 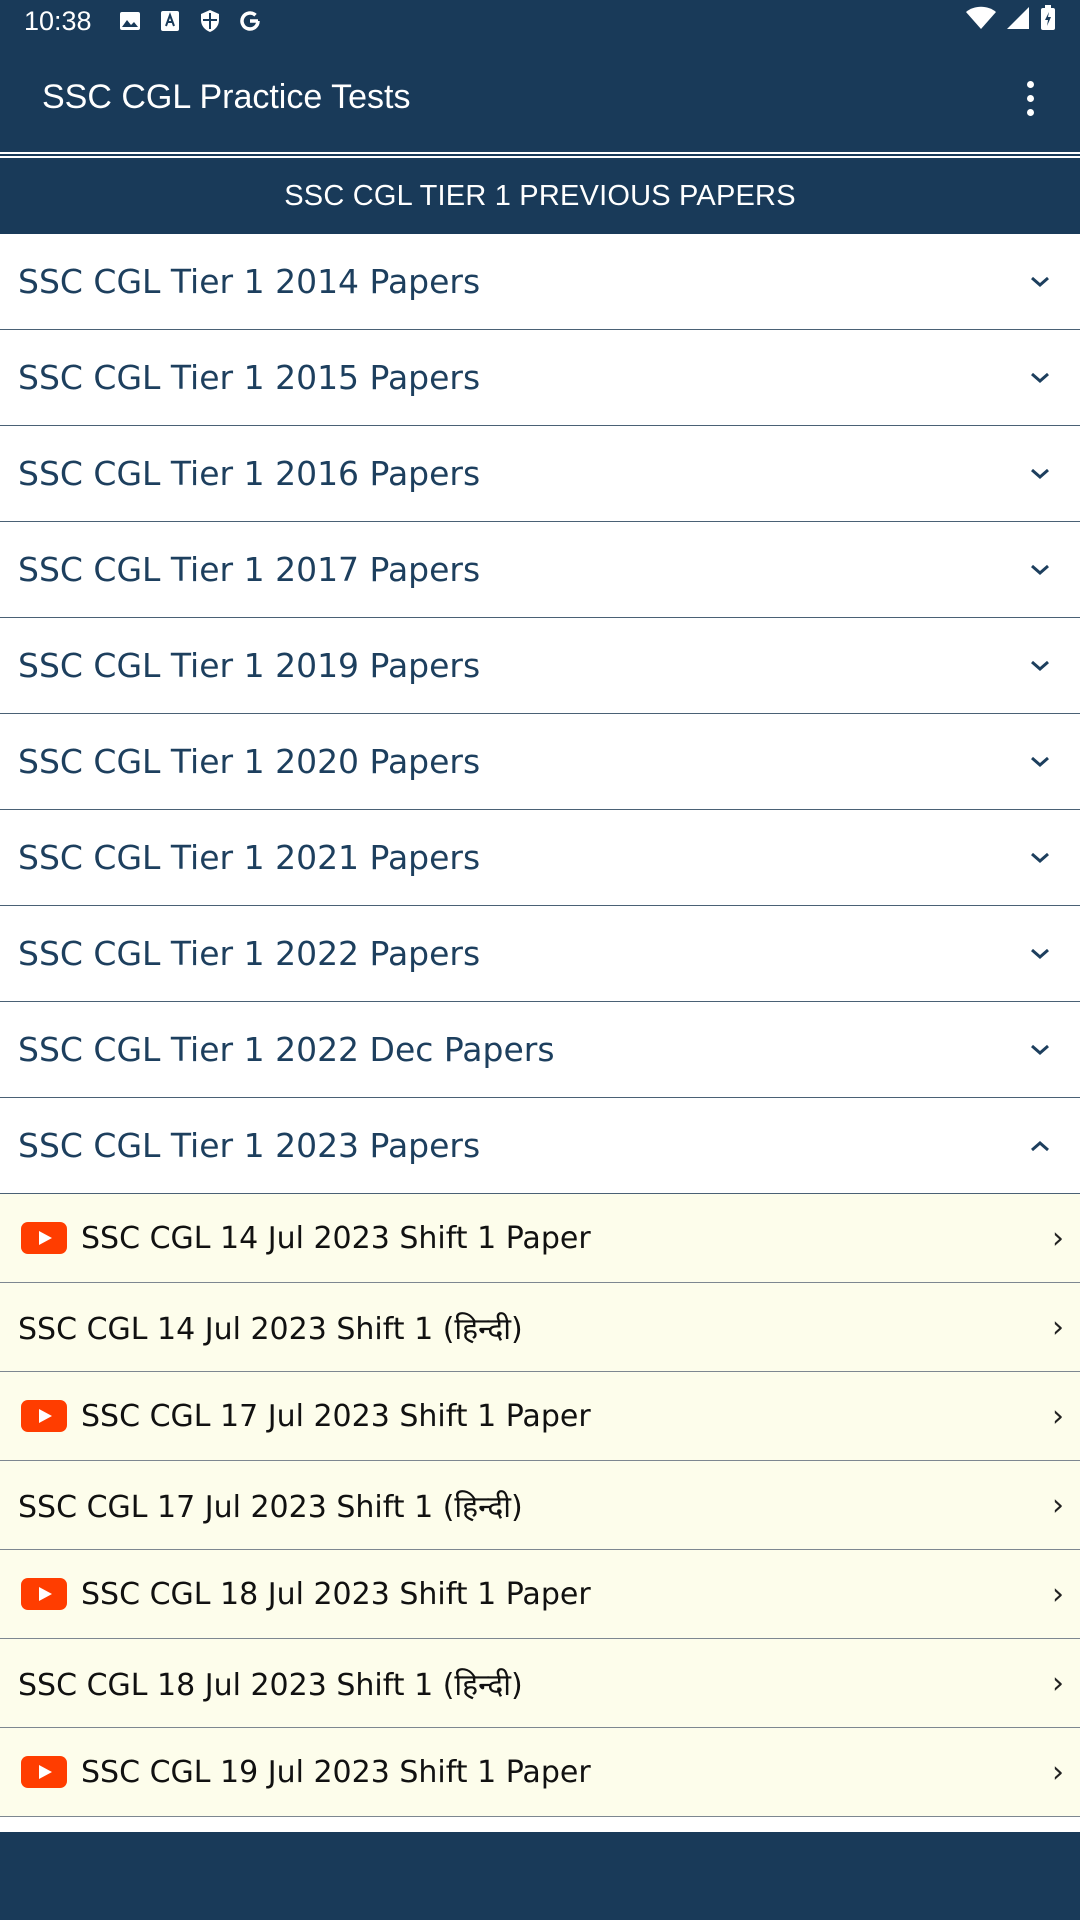 I want to click on app-title: SSC CGL Practice Tests, so click(x=226, y=96).